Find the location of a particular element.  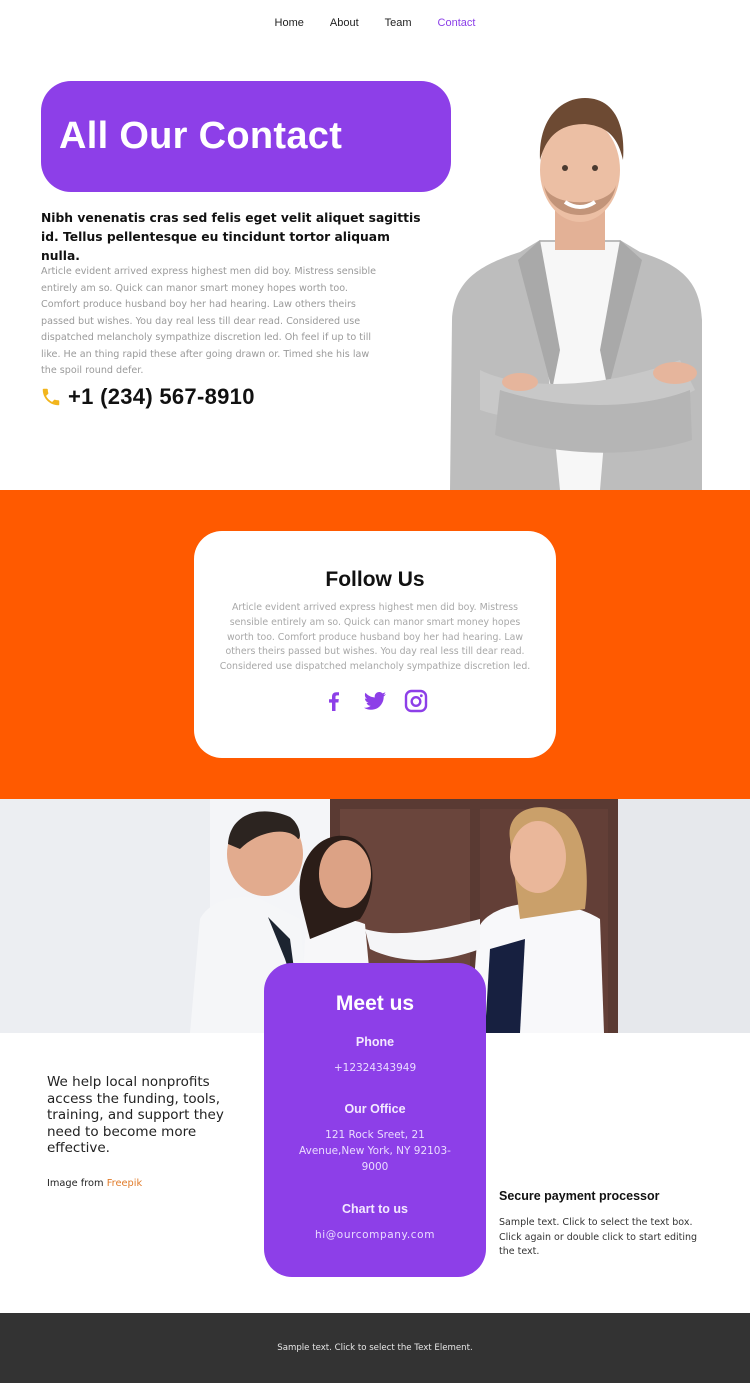

page-title: All Our Contact is located at coordinates (201, 136).